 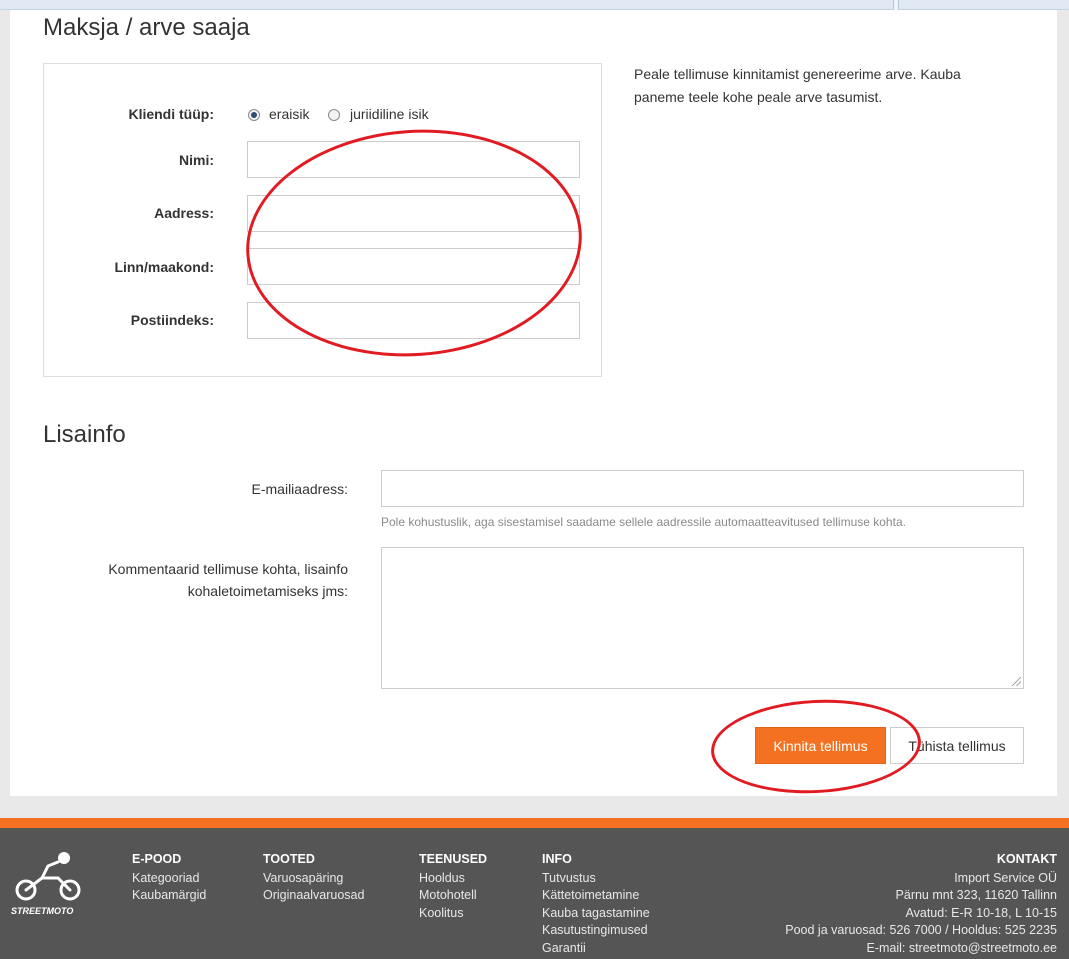 I want to click on footer-link-kattetoimetamine: Kättetoimetamine, so click(x=596, y=896).